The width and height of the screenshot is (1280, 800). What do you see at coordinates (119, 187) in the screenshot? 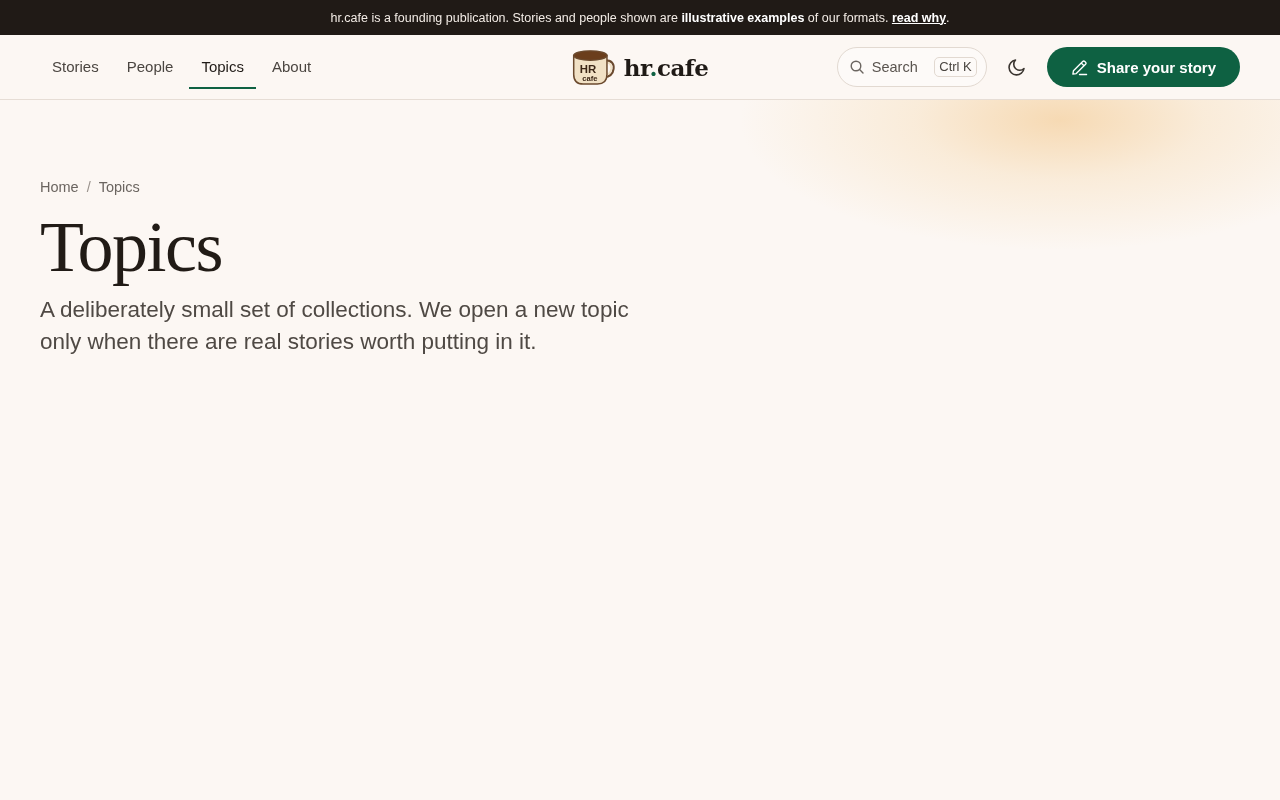
I see `breadcrumb-link: Topics` at bounding box center [119, 187].